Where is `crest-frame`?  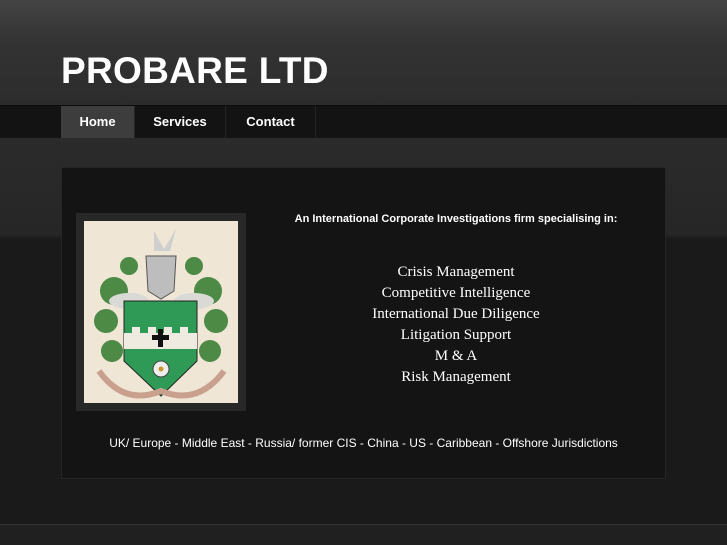
crest-frame is located at coordinates (161, 312).